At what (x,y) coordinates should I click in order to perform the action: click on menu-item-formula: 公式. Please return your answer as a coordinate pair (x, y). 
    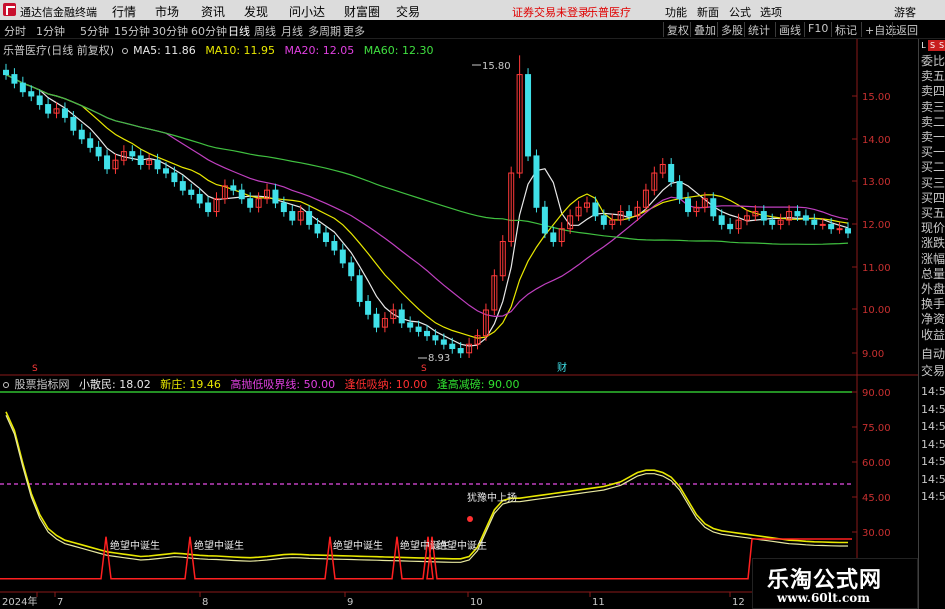
    Looking at the image, I should click on (740, 12).